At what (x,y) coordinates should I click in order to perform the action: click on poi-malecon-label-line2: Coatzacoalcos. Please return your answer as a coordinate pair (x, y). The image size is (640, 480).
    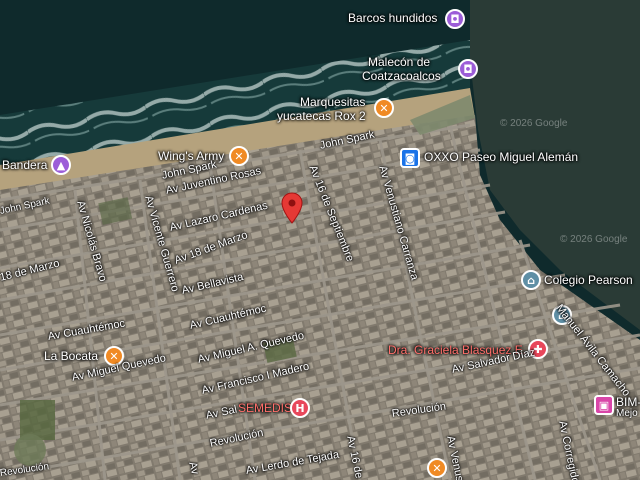
    Looking at the image, I should click on (401, 76).